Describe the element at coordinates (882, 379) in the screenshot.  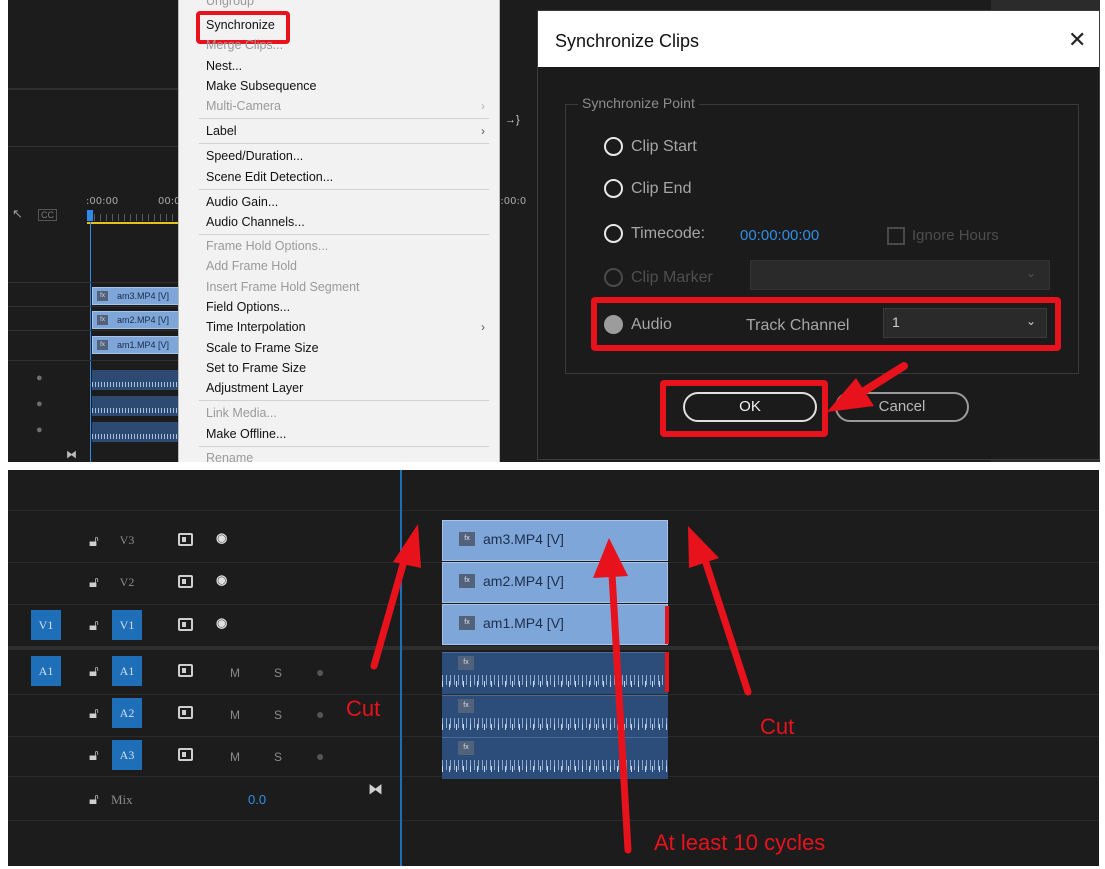
I see `arrow-shaft` at that location.